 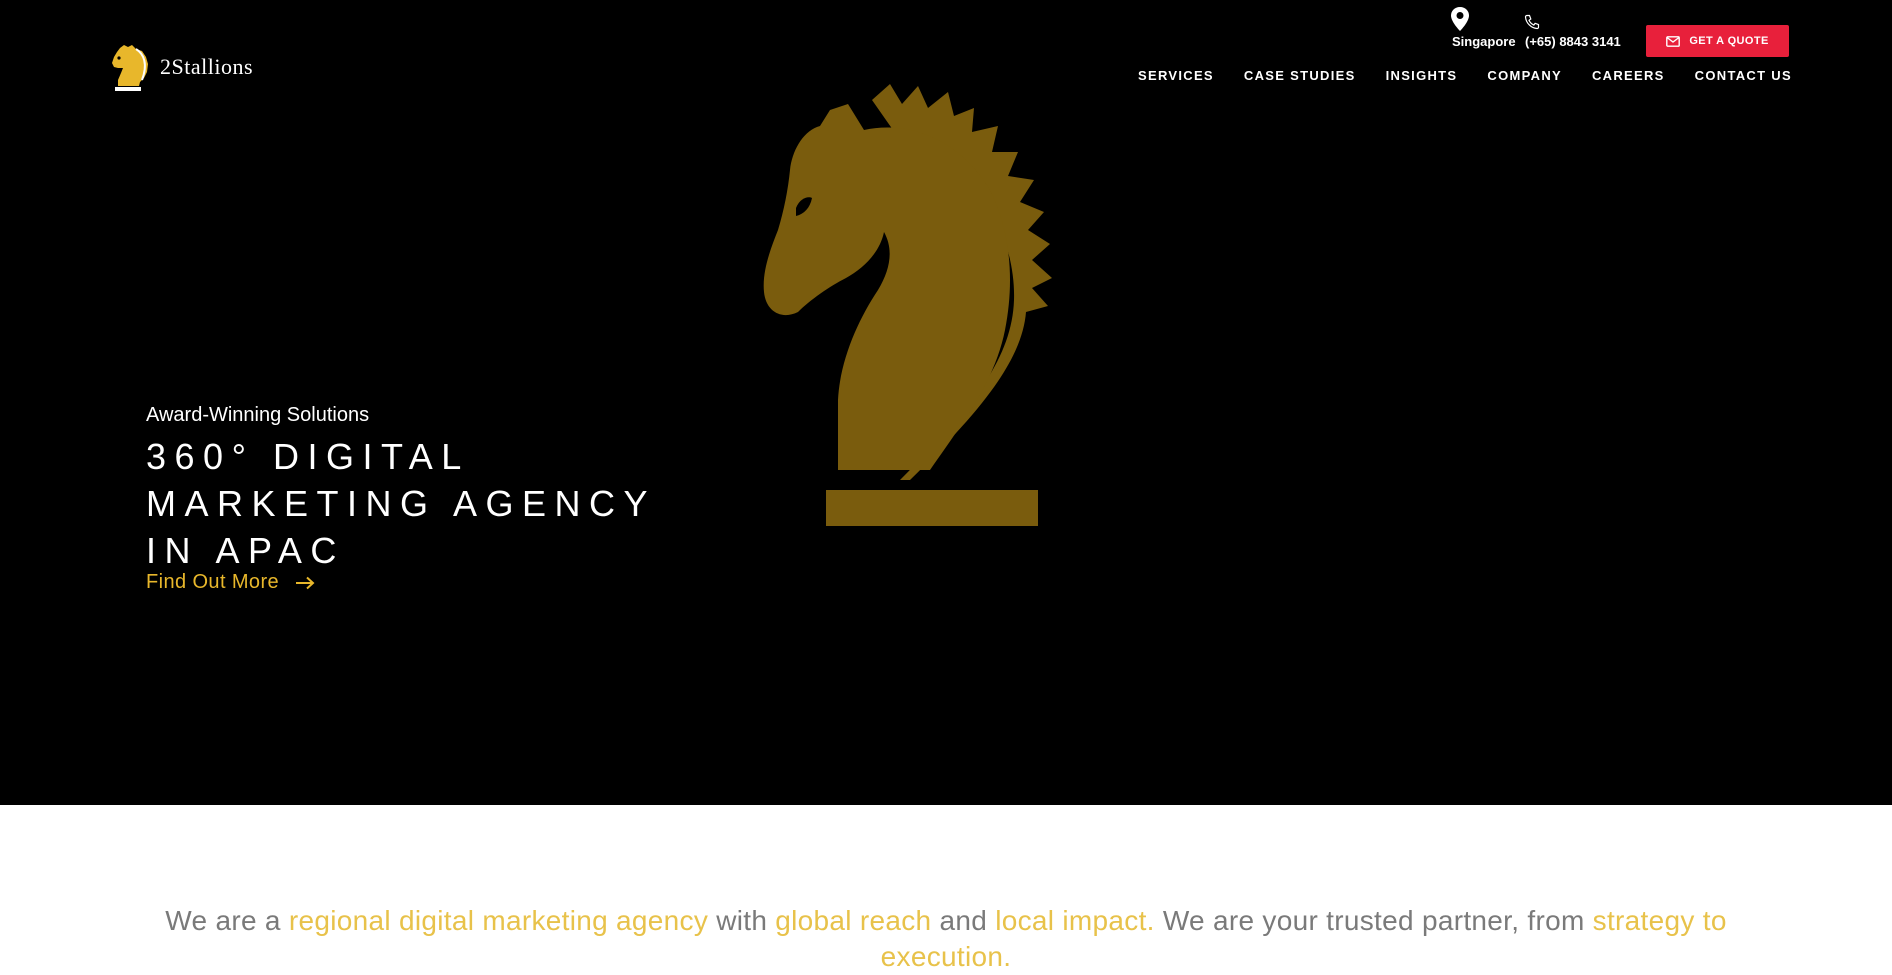 What do you see at coordinates (1484, 41) in the screenshot?
I see `location-text: Singapore` at bounding box center [1484, 41].